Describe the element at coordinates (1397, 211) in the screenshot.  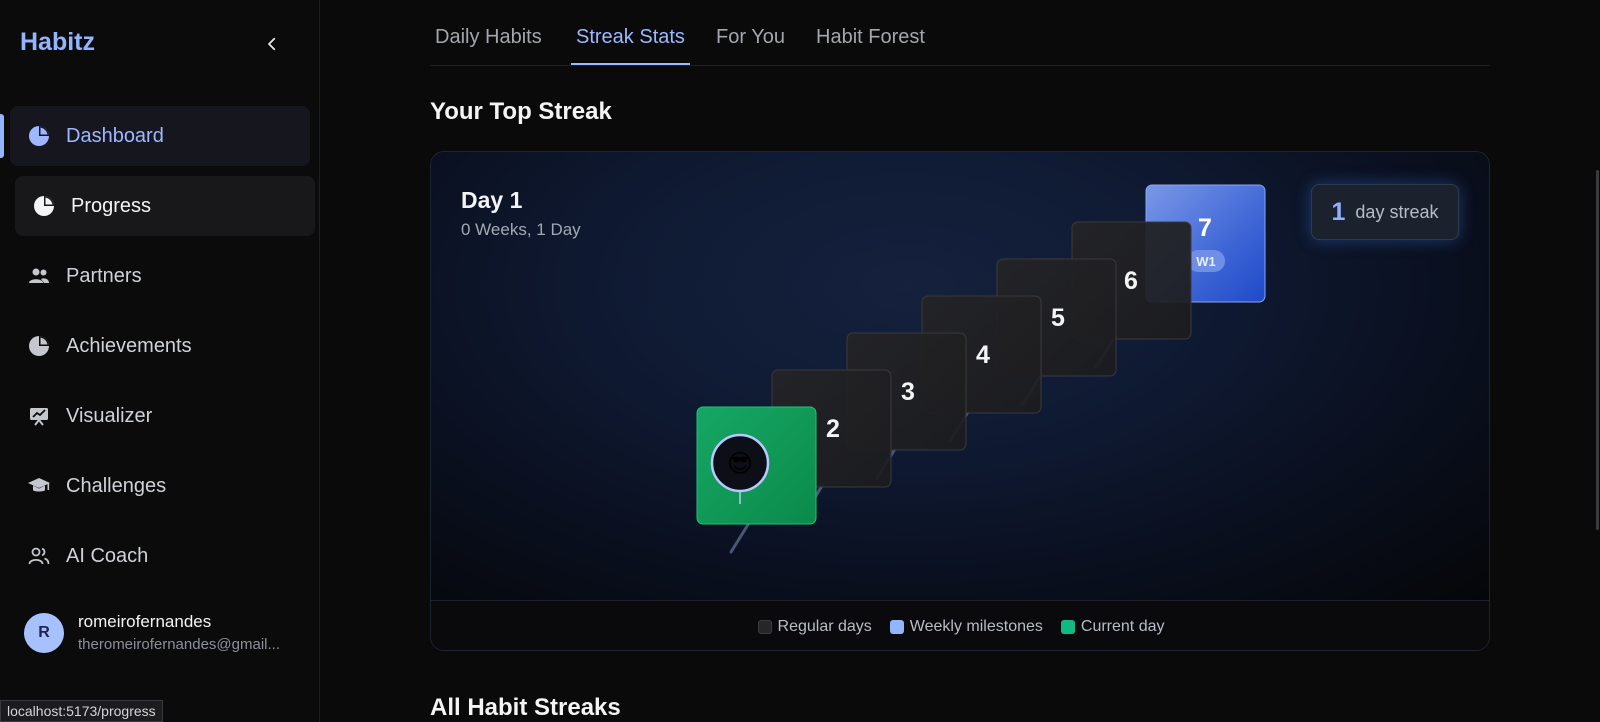
I see `streak-label: day streak` at that location.